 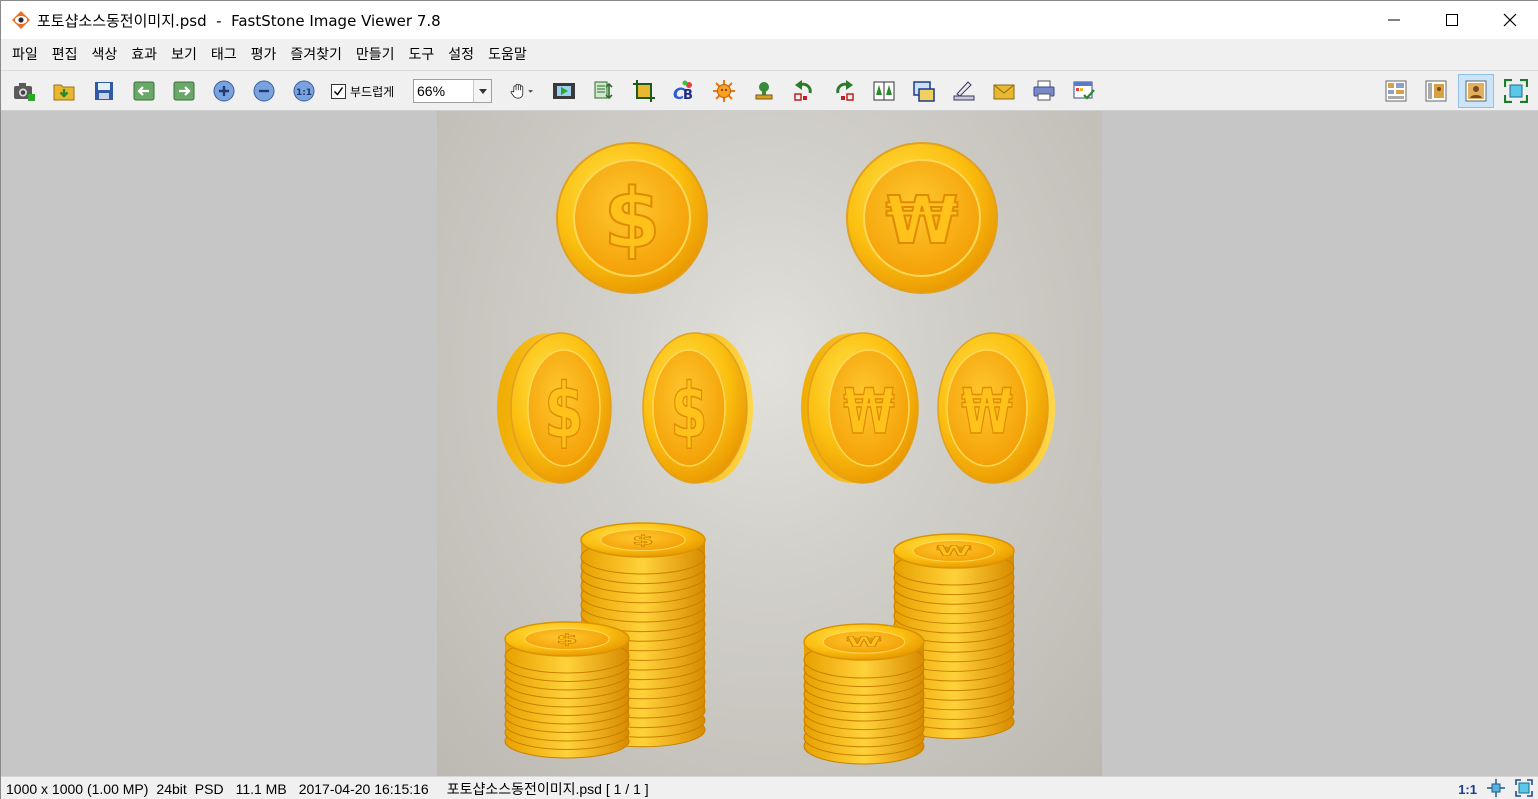 I want to click on dollar-coin-tilted-right: $, so click(x=697, y=408).